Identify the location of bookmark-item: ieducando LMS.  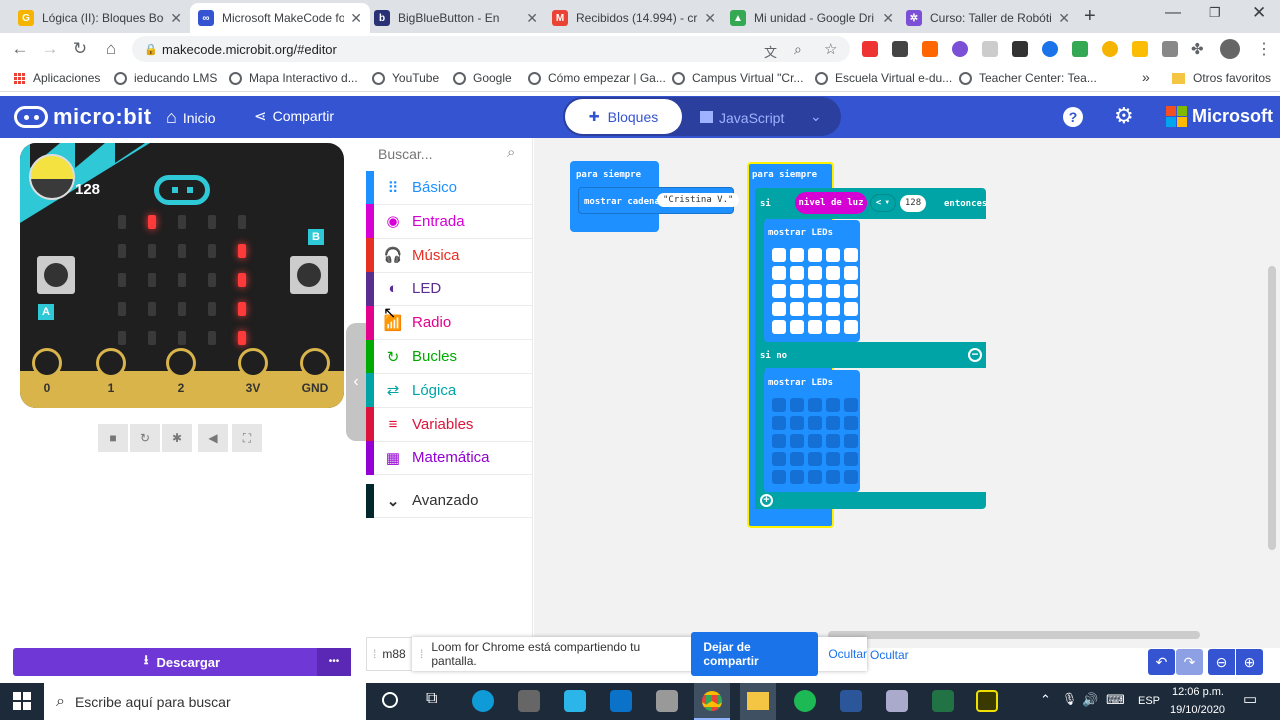
(165, 78).